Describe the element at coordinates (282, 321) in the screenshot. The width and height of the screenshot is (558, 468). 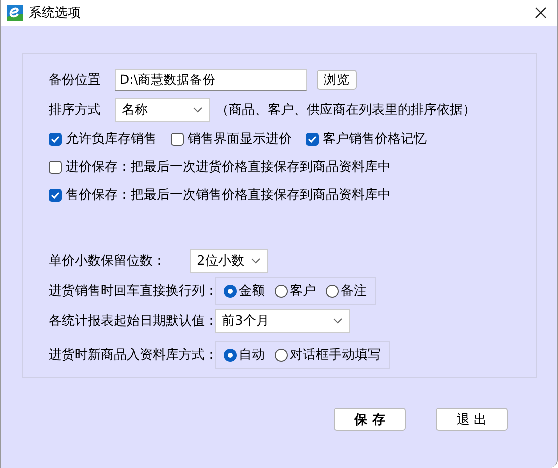
I see `option-select: 前3个月` at that location.